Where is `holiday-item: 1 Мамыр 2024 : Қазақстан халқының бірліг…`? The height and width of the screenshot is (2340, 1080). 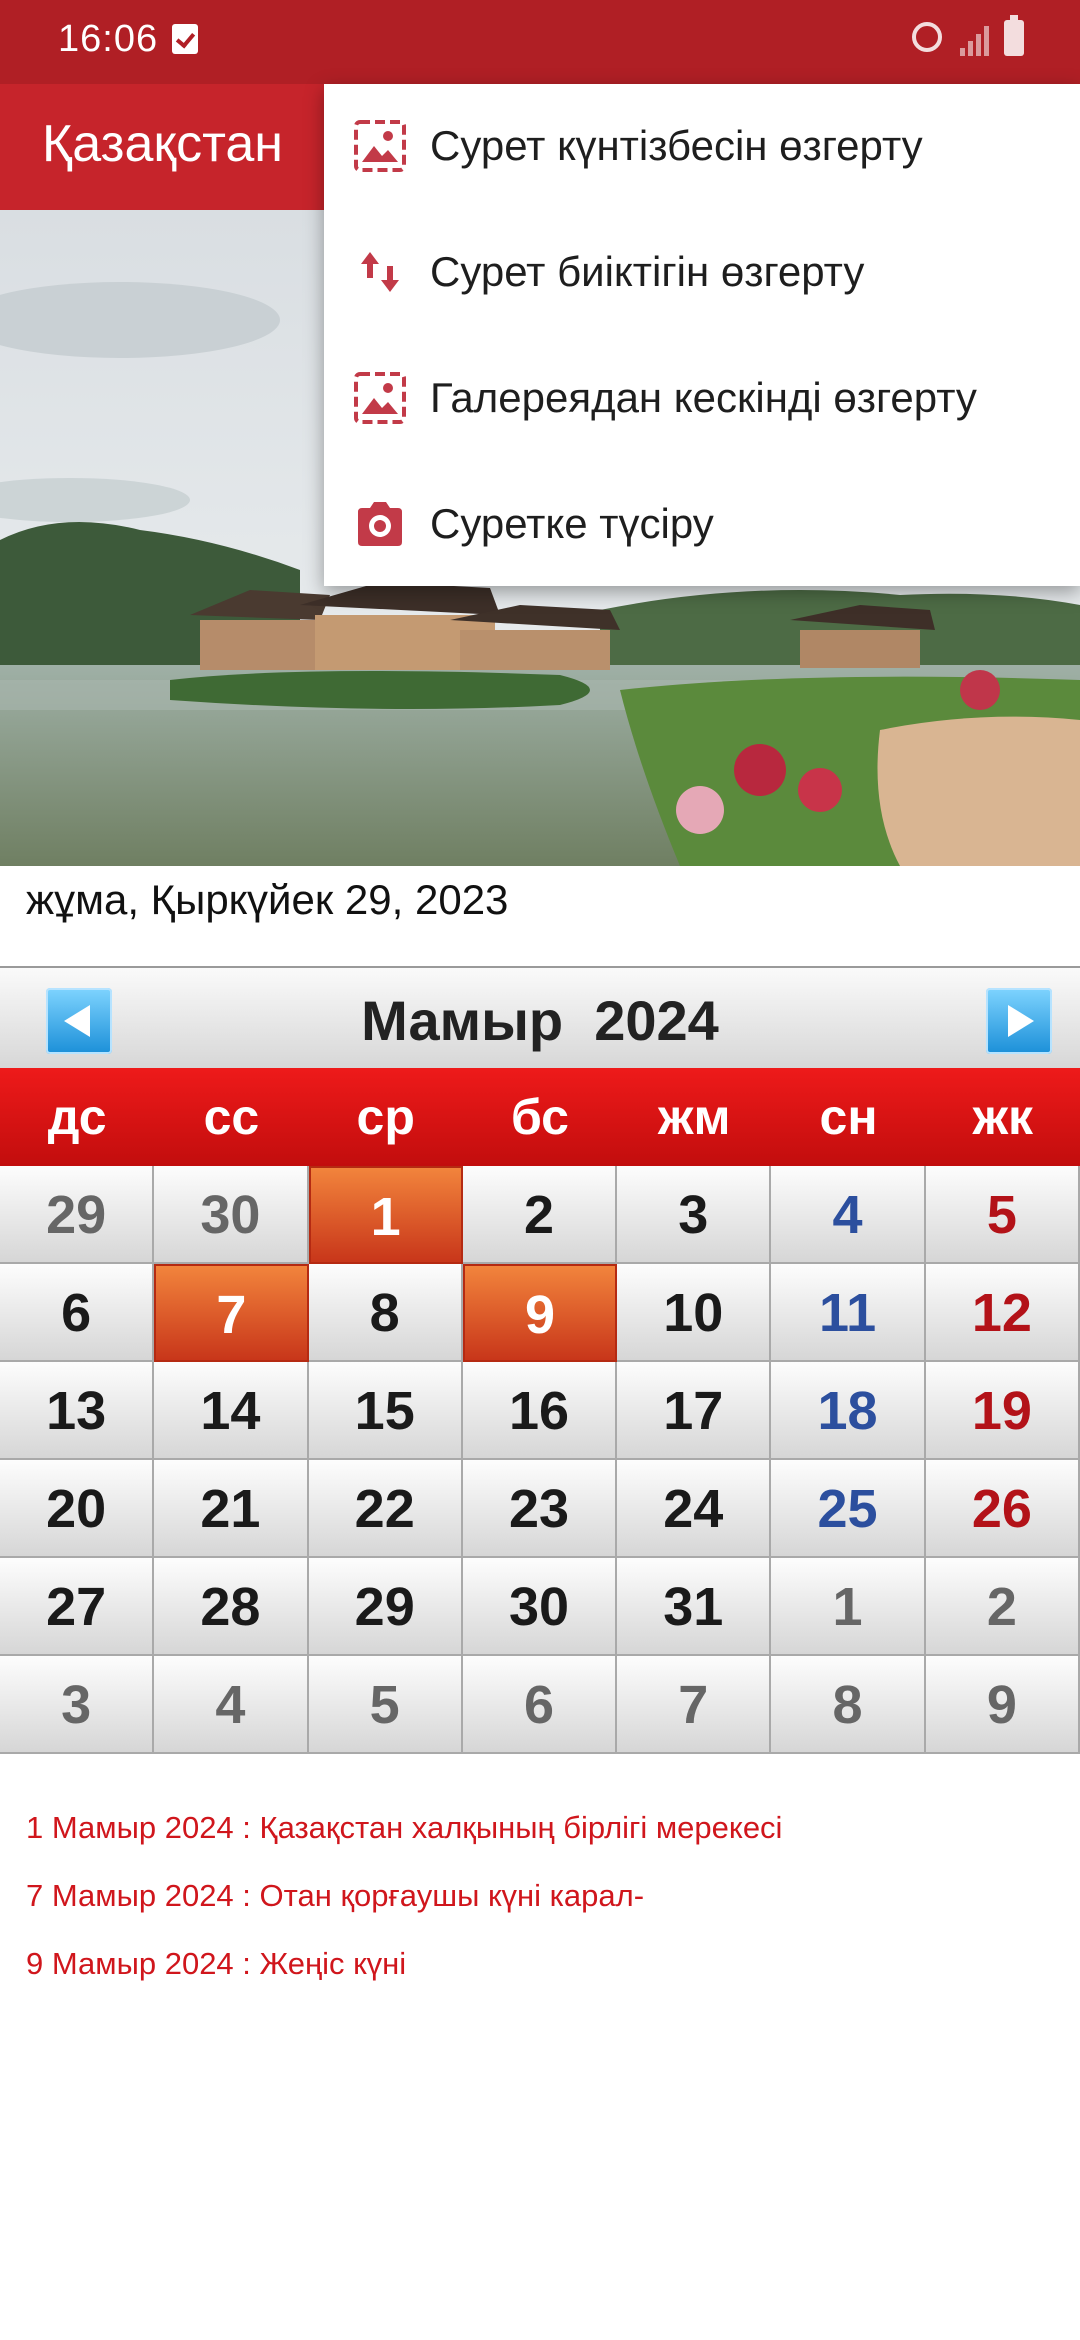 holiday-item: 1 Мамыр 2024 : Қазақстан халқының бірліг… is located at coordinates (541, 1840).